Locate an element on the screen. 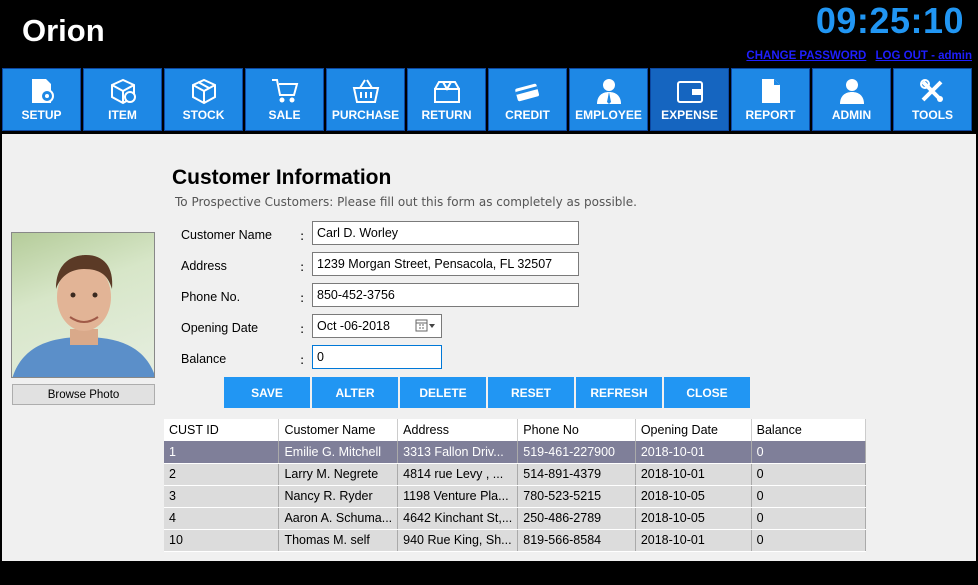 The image size is (978, 585). table-cell: 2 is located at coordinates (222, 474).